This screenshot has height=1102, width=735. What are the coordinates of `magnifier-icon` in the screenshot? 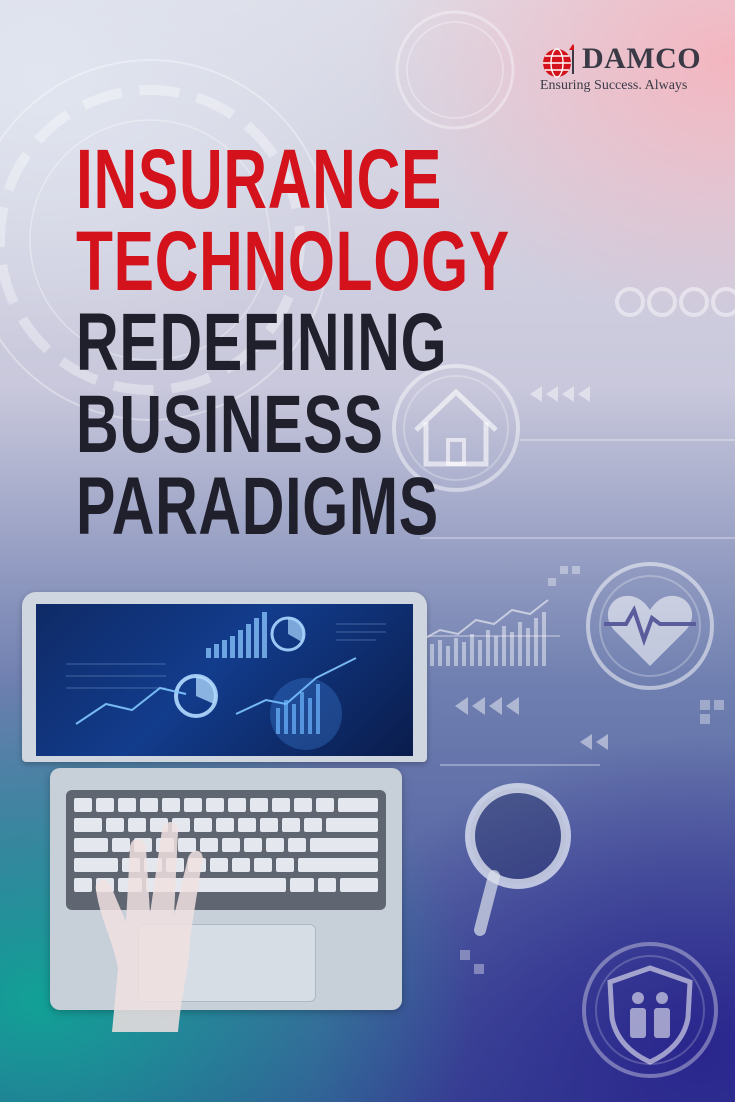 It's located at (518, 859).